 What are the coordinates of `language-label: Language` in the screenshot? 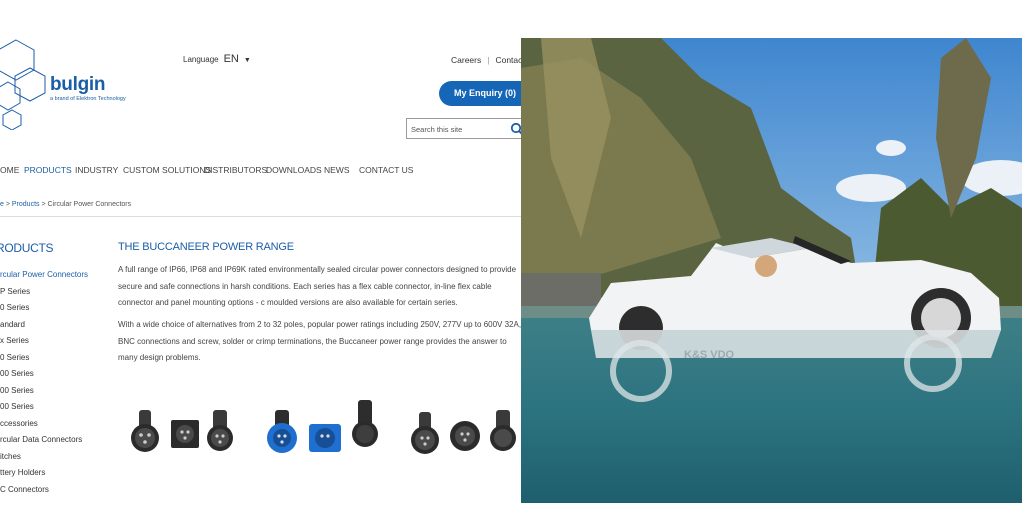 It's located at (201, 59).